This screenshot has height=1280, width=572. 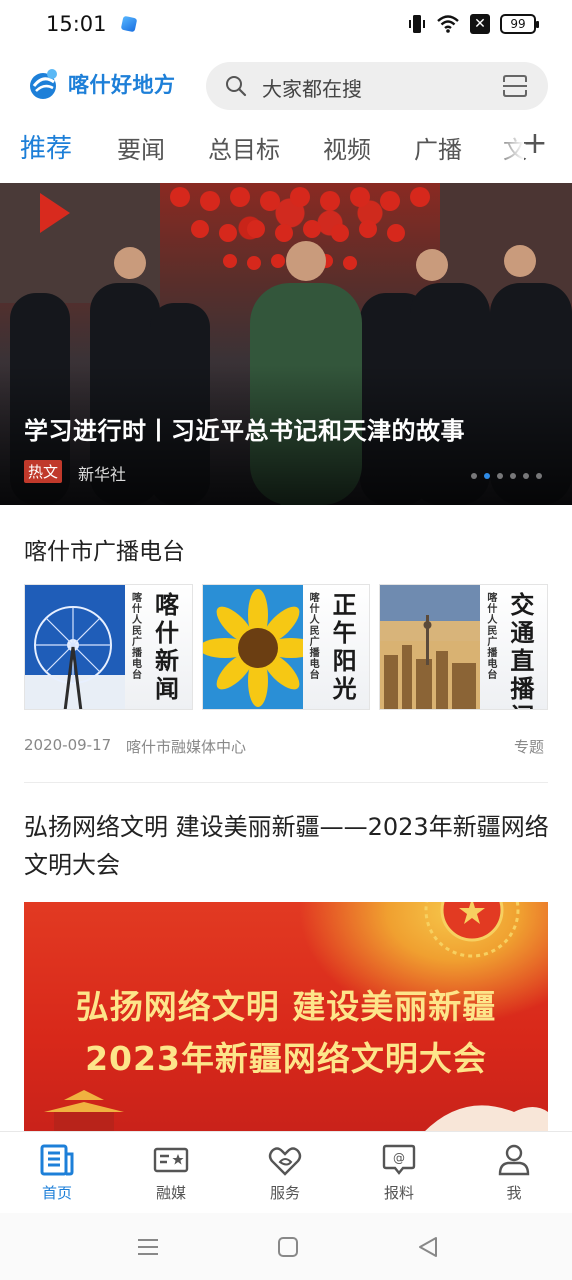 I want to click on system-navigation-bar, so click(x=286, y=1246).